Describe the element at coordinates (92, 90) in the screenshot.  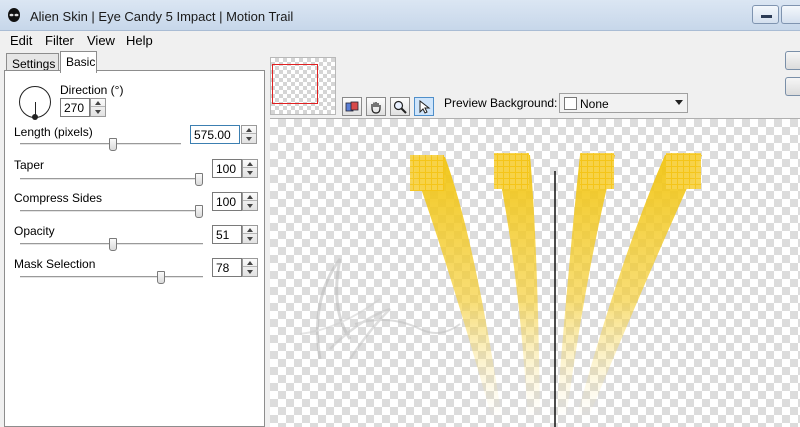
I see `direction-label: Direction (°)` at that location.